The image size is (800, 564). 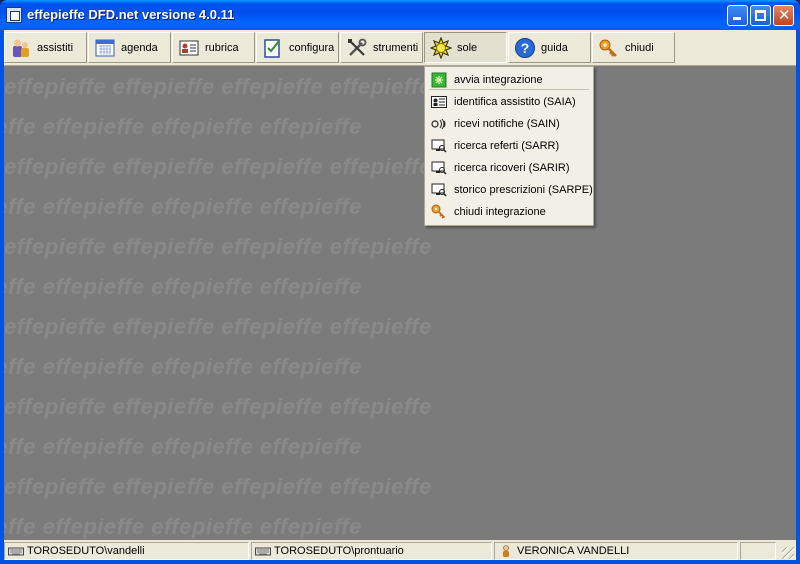 I want to click on address-card-icon, so click(x=189, y=47).